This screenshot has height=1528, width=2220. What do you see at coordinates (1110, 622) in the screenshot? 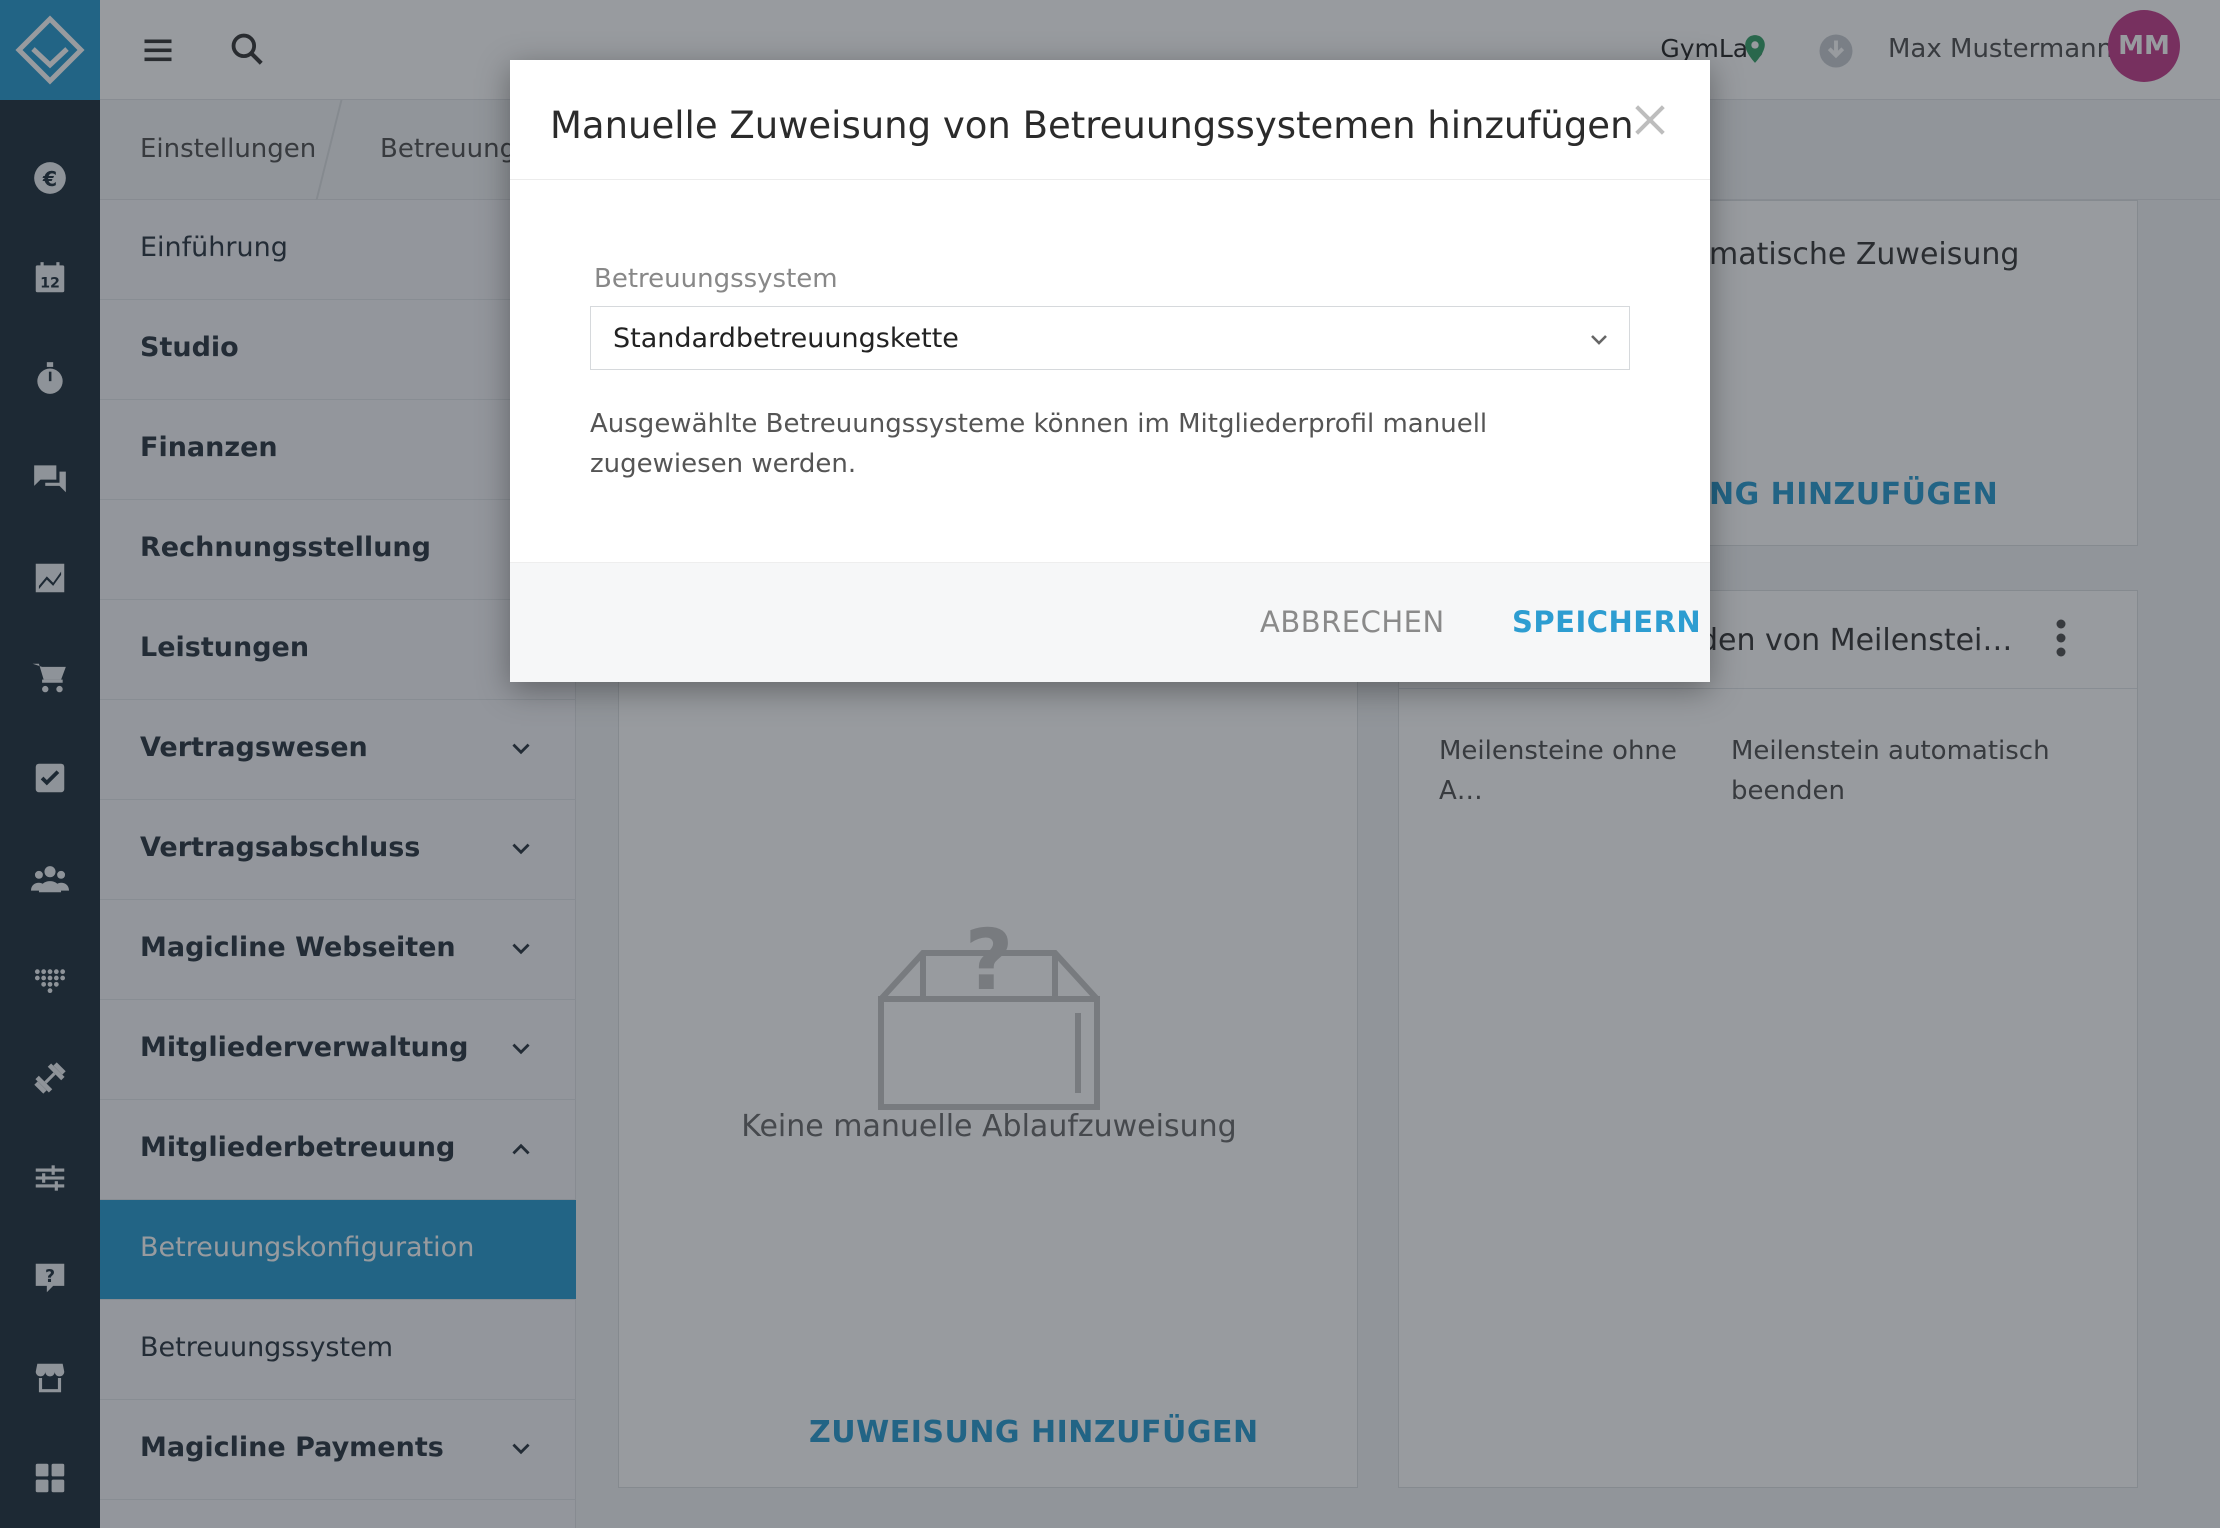
I see `dialog-footer: ABBRECHEN SPEICHERN` at bounding box center [1110, 622].